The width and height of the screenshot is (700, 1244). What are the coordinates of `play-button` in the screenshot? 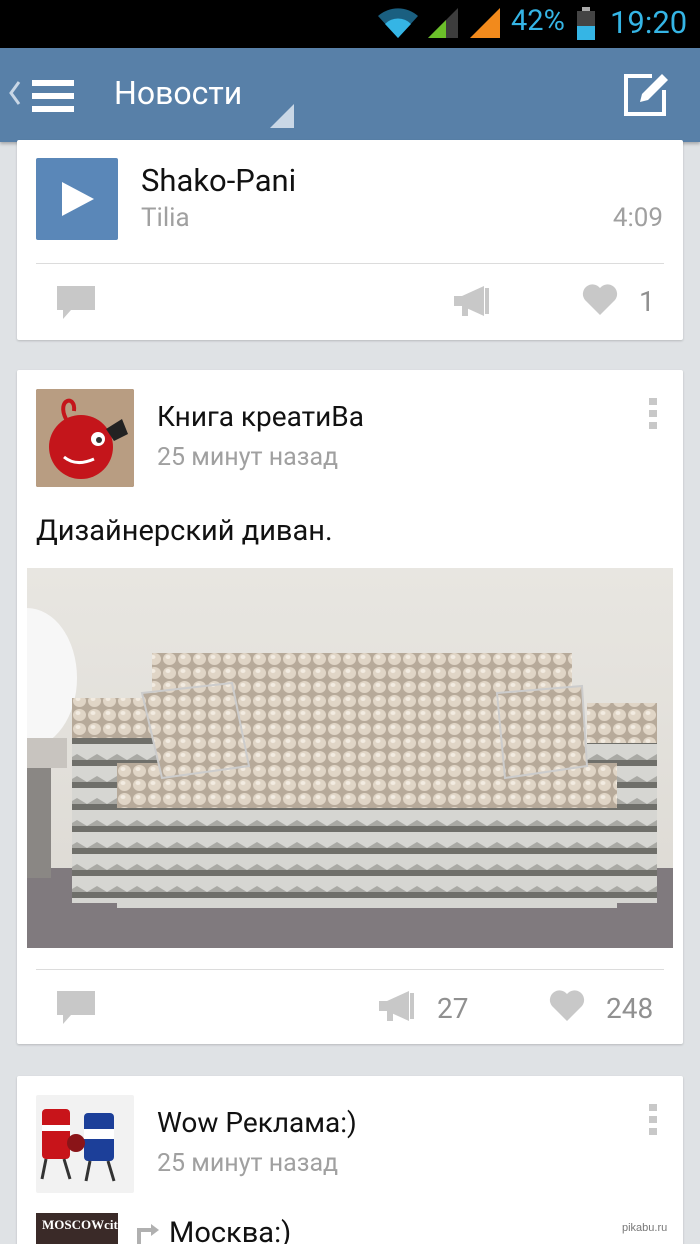 It's located at (77, 199).